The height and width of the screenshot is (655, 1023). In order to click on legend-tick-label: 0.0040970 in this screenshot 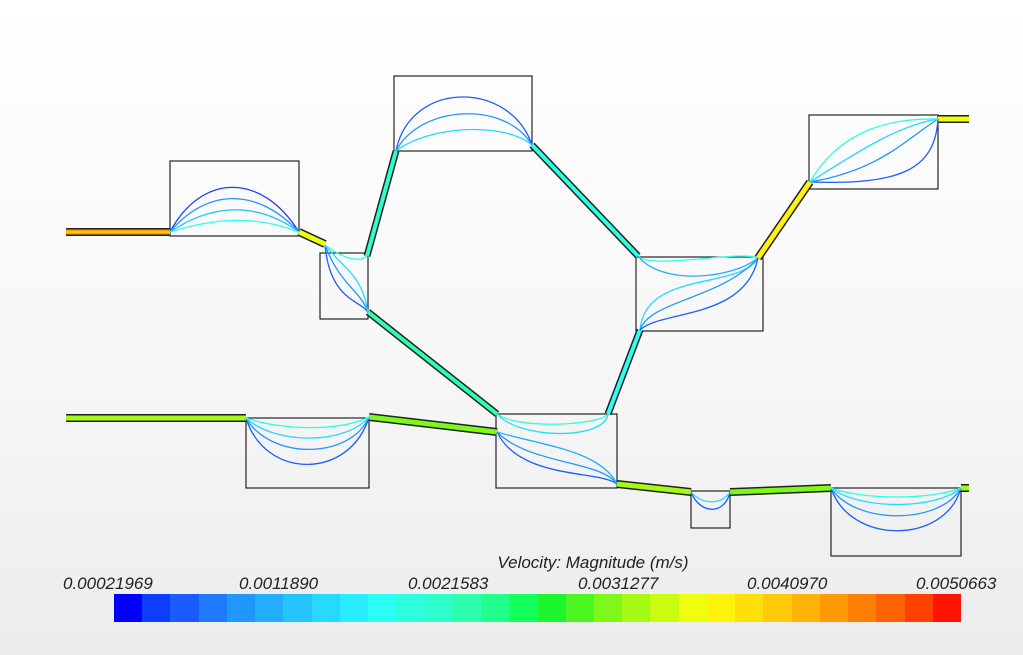, I will do `click(787, 583)`.